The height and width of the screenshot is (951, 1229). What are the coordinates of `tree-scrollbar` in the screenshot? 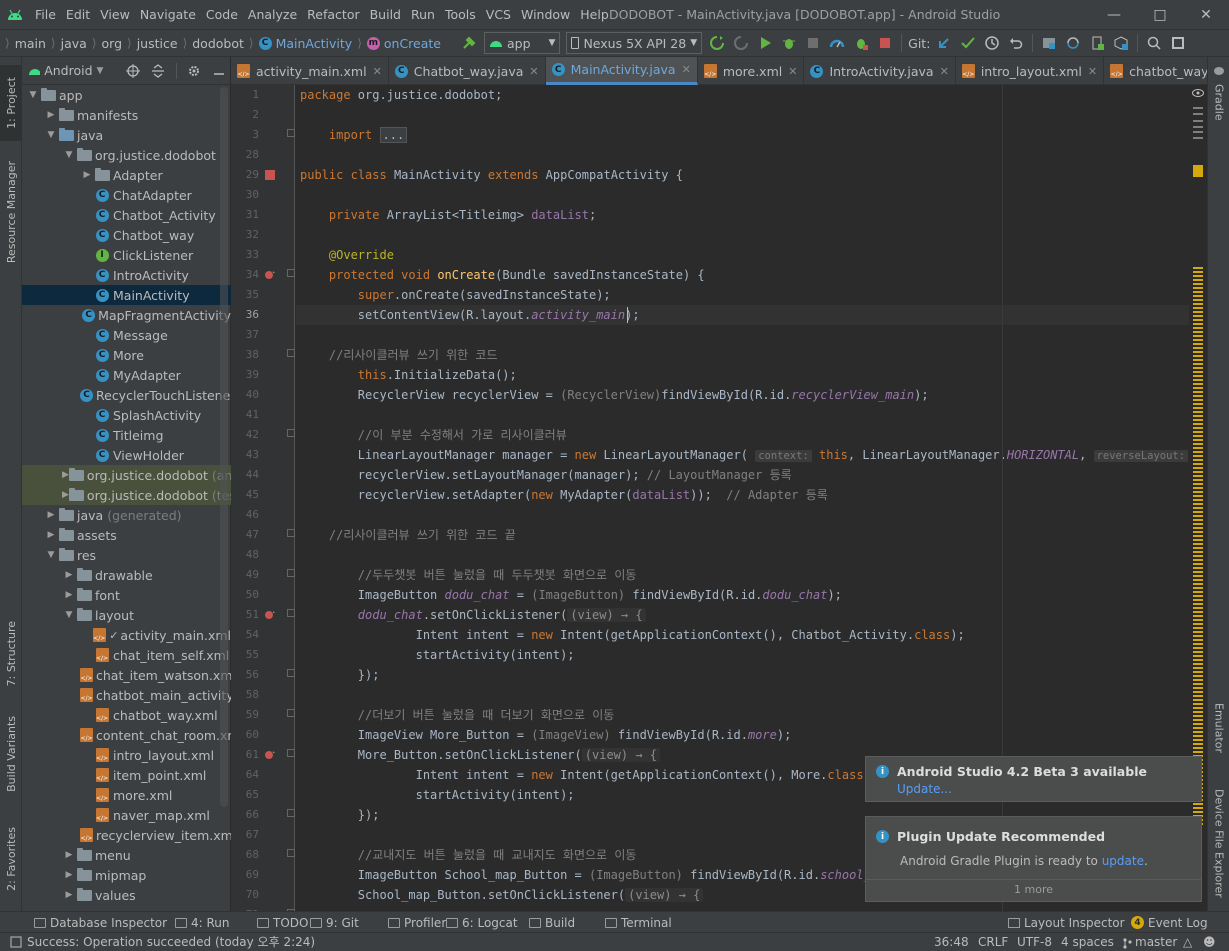 It's located at (224, 447).